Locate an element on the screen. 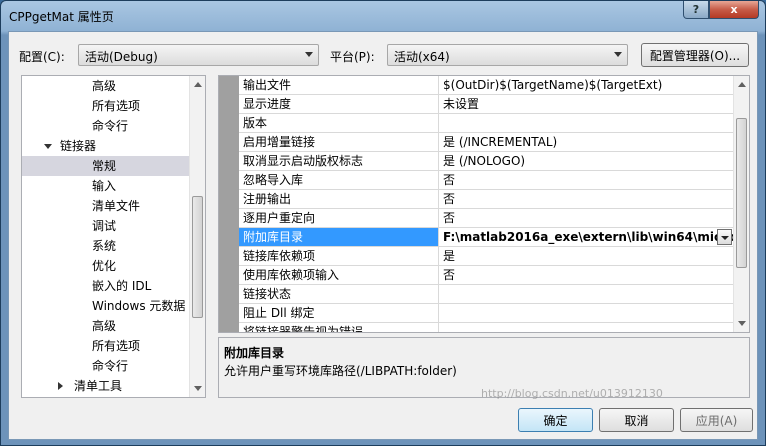 This screenshot has width=766, height=446. help-icon: ? is located at coordinates (696, 9).